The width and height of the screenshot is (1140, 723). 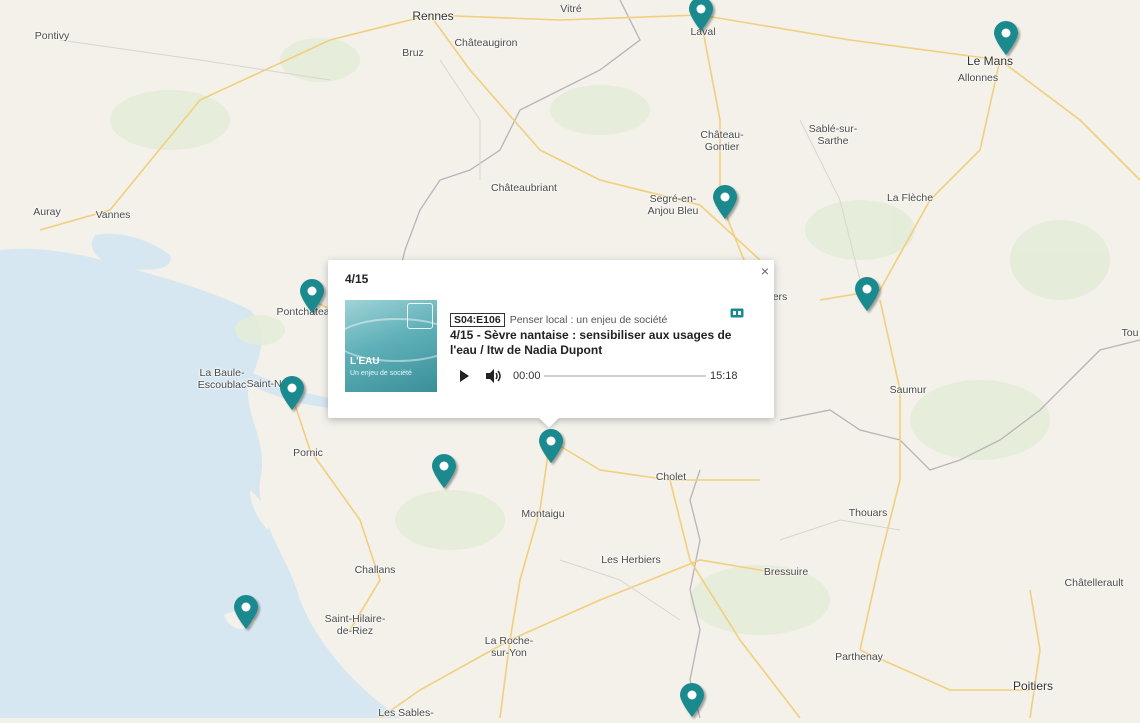 I want to click on thumbnail-logo, so click(x=420, y=316).